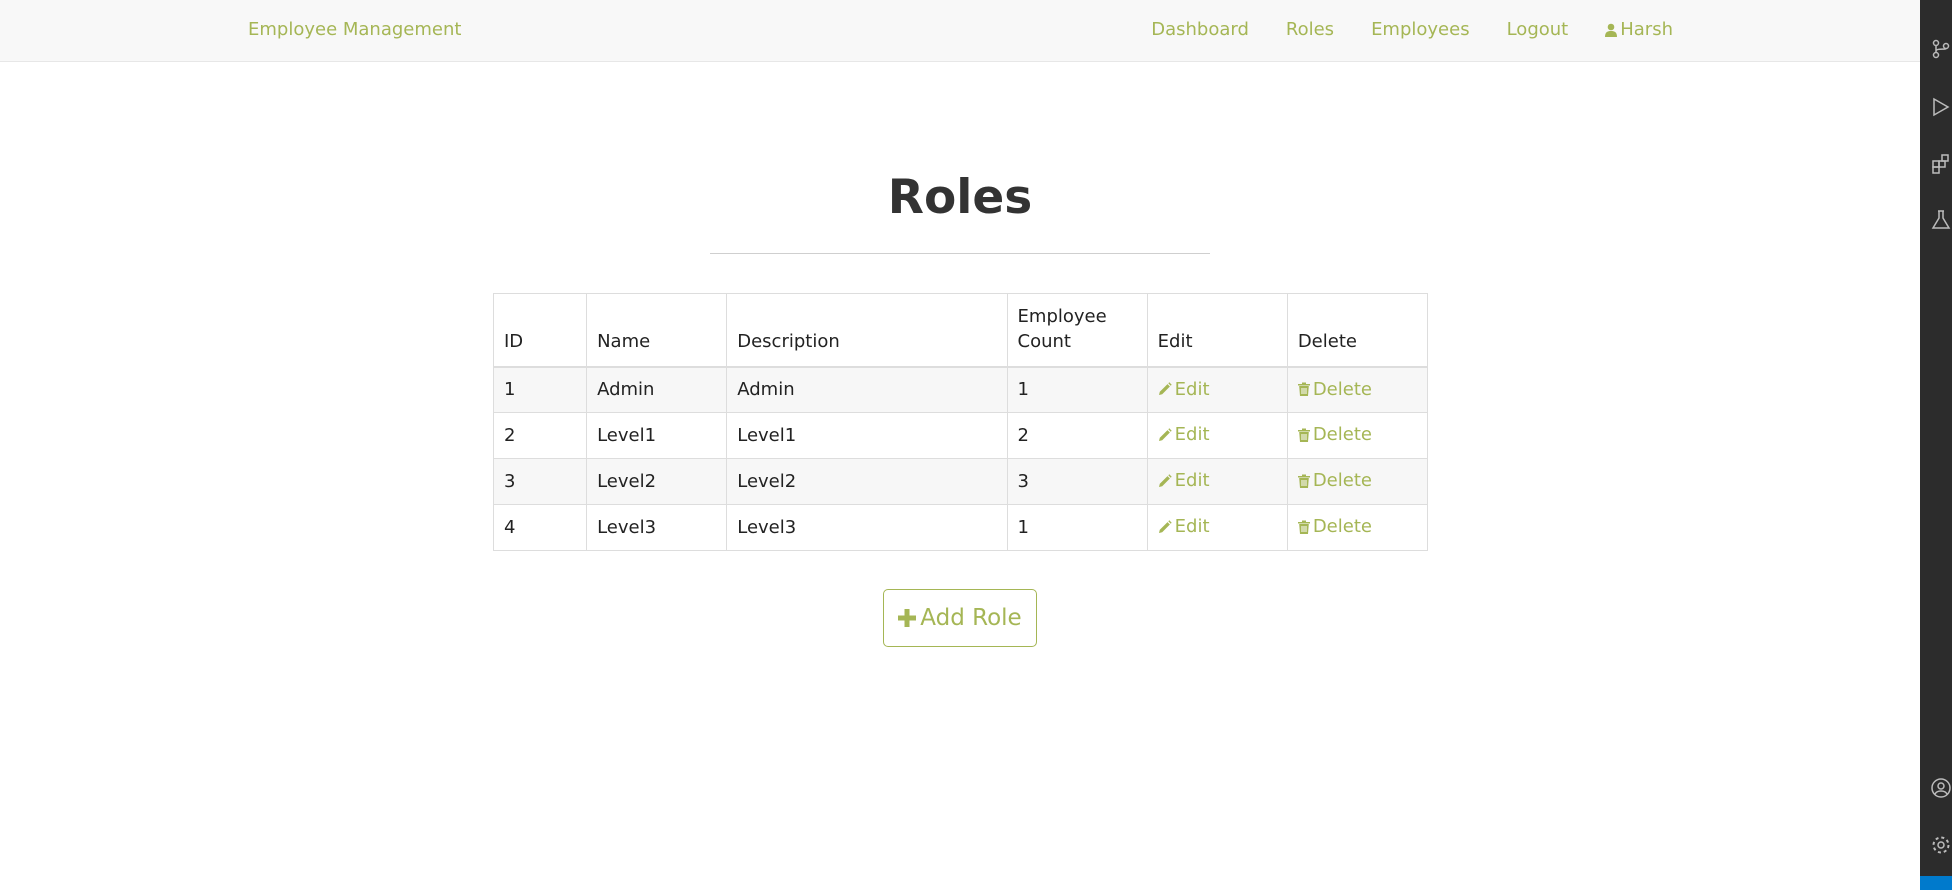 This screenshot has width=1952, height=890. Describe the element at coordinates (1646, 29) in the screenshot. I see `nav-user-label: Harsh` at that location.